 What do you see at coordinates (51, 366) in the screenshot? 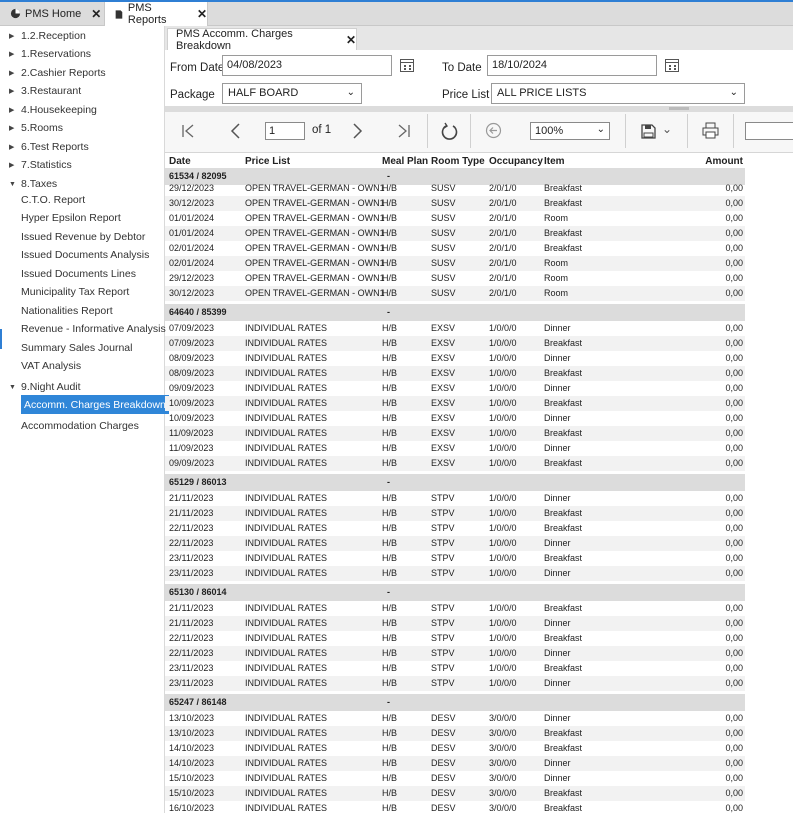
I see `sidebar-item-vat-analysis: VAT Analysis` at bounding box center [51, 366].